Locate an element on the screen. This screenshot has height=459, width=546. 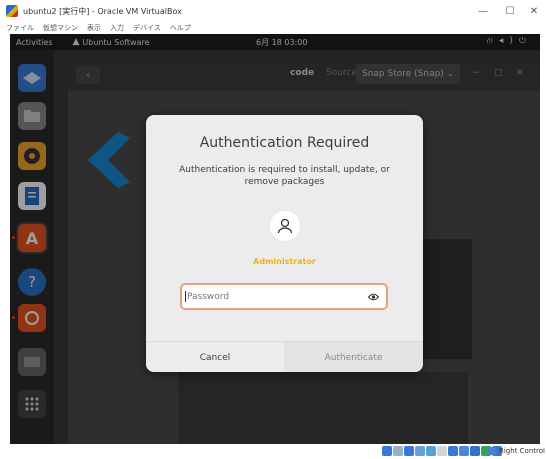
host-key-label: Right Control is located at coordinates (522, 451).